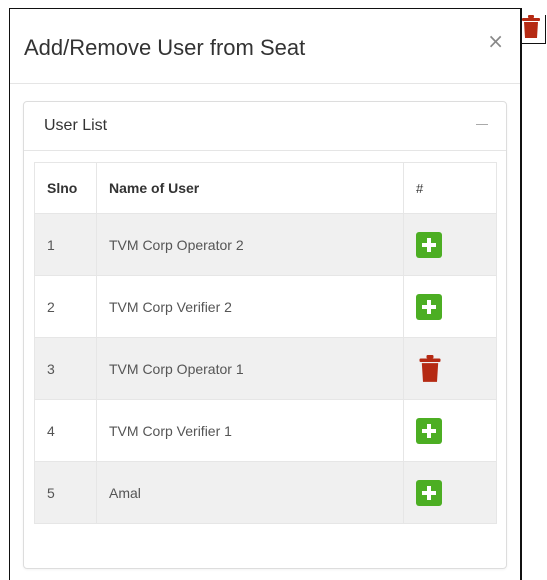  I want to click on table-row: 4 TVM Corp Verifier 1, so click(265, 430).